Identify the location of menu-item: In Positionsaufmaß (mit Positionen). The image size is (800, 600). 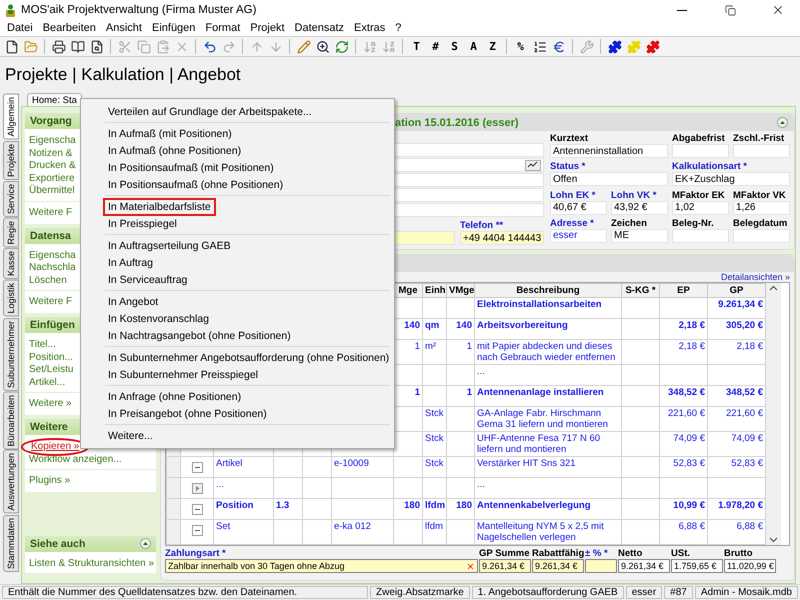
(191, 167).